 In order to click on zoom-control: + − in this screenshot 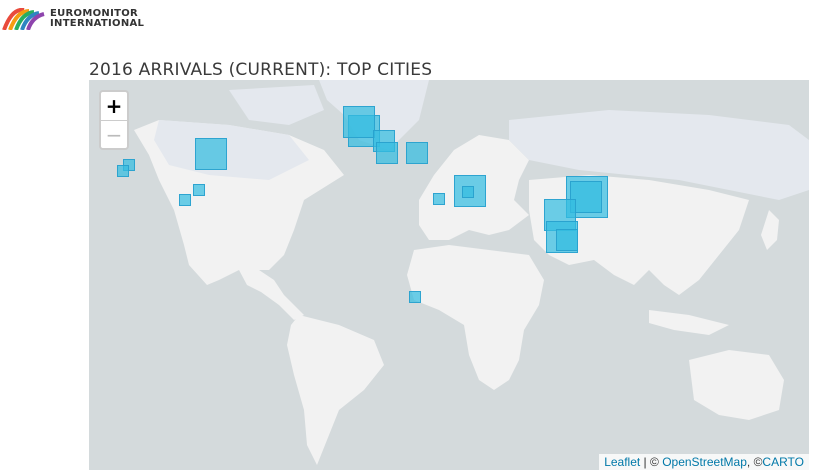, I will do `click(114, 120)`.